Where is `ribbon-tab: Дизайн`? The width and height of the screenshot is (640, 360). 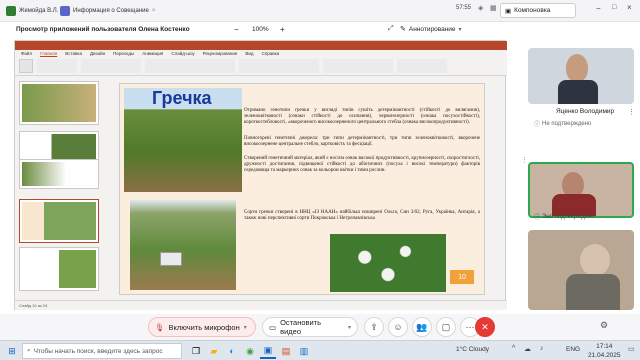
ribbon-tab: Дизайн is located at coordinates (97, 53).